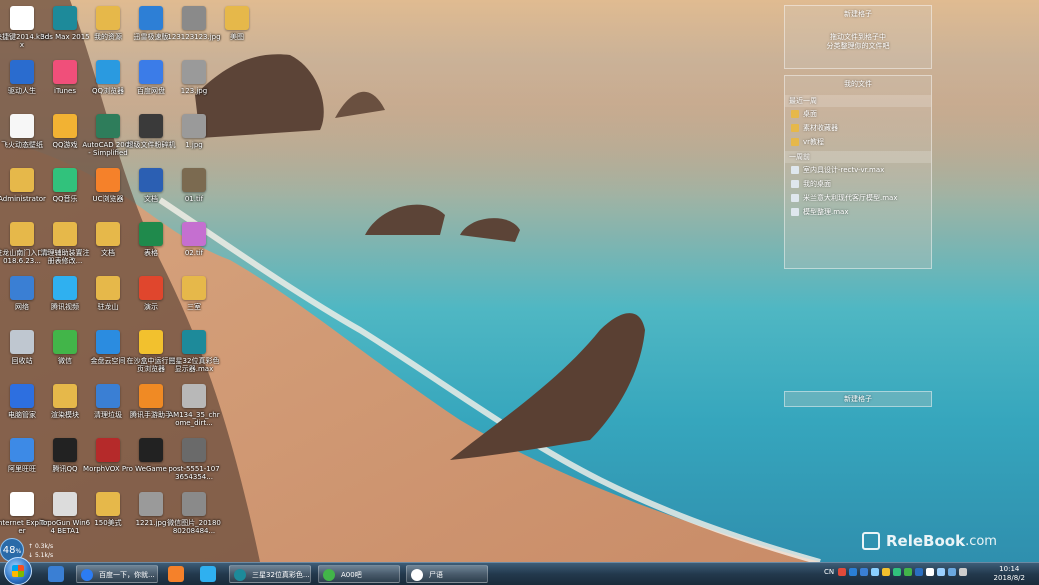 This screenshot has height=585, width=1039. What do you see at coordinates (65, 461) in the screenshot?
I see `desktop-icon: 腾讯QQ` at bounding box center [65, 461].